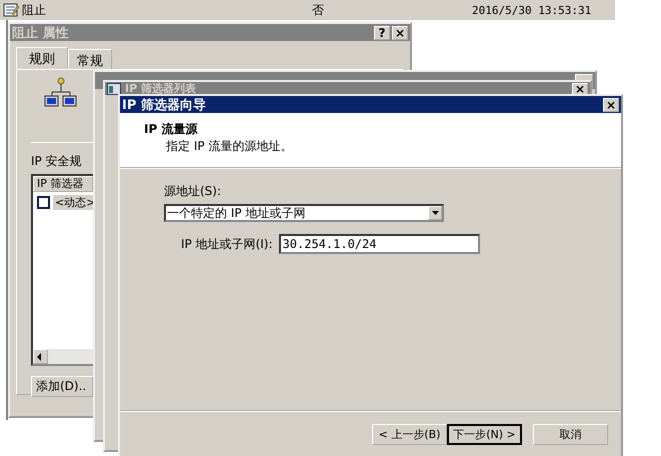 The image size is (661, 456). I want to click on window-title: IP 筛选器列表, so click(161, 88).